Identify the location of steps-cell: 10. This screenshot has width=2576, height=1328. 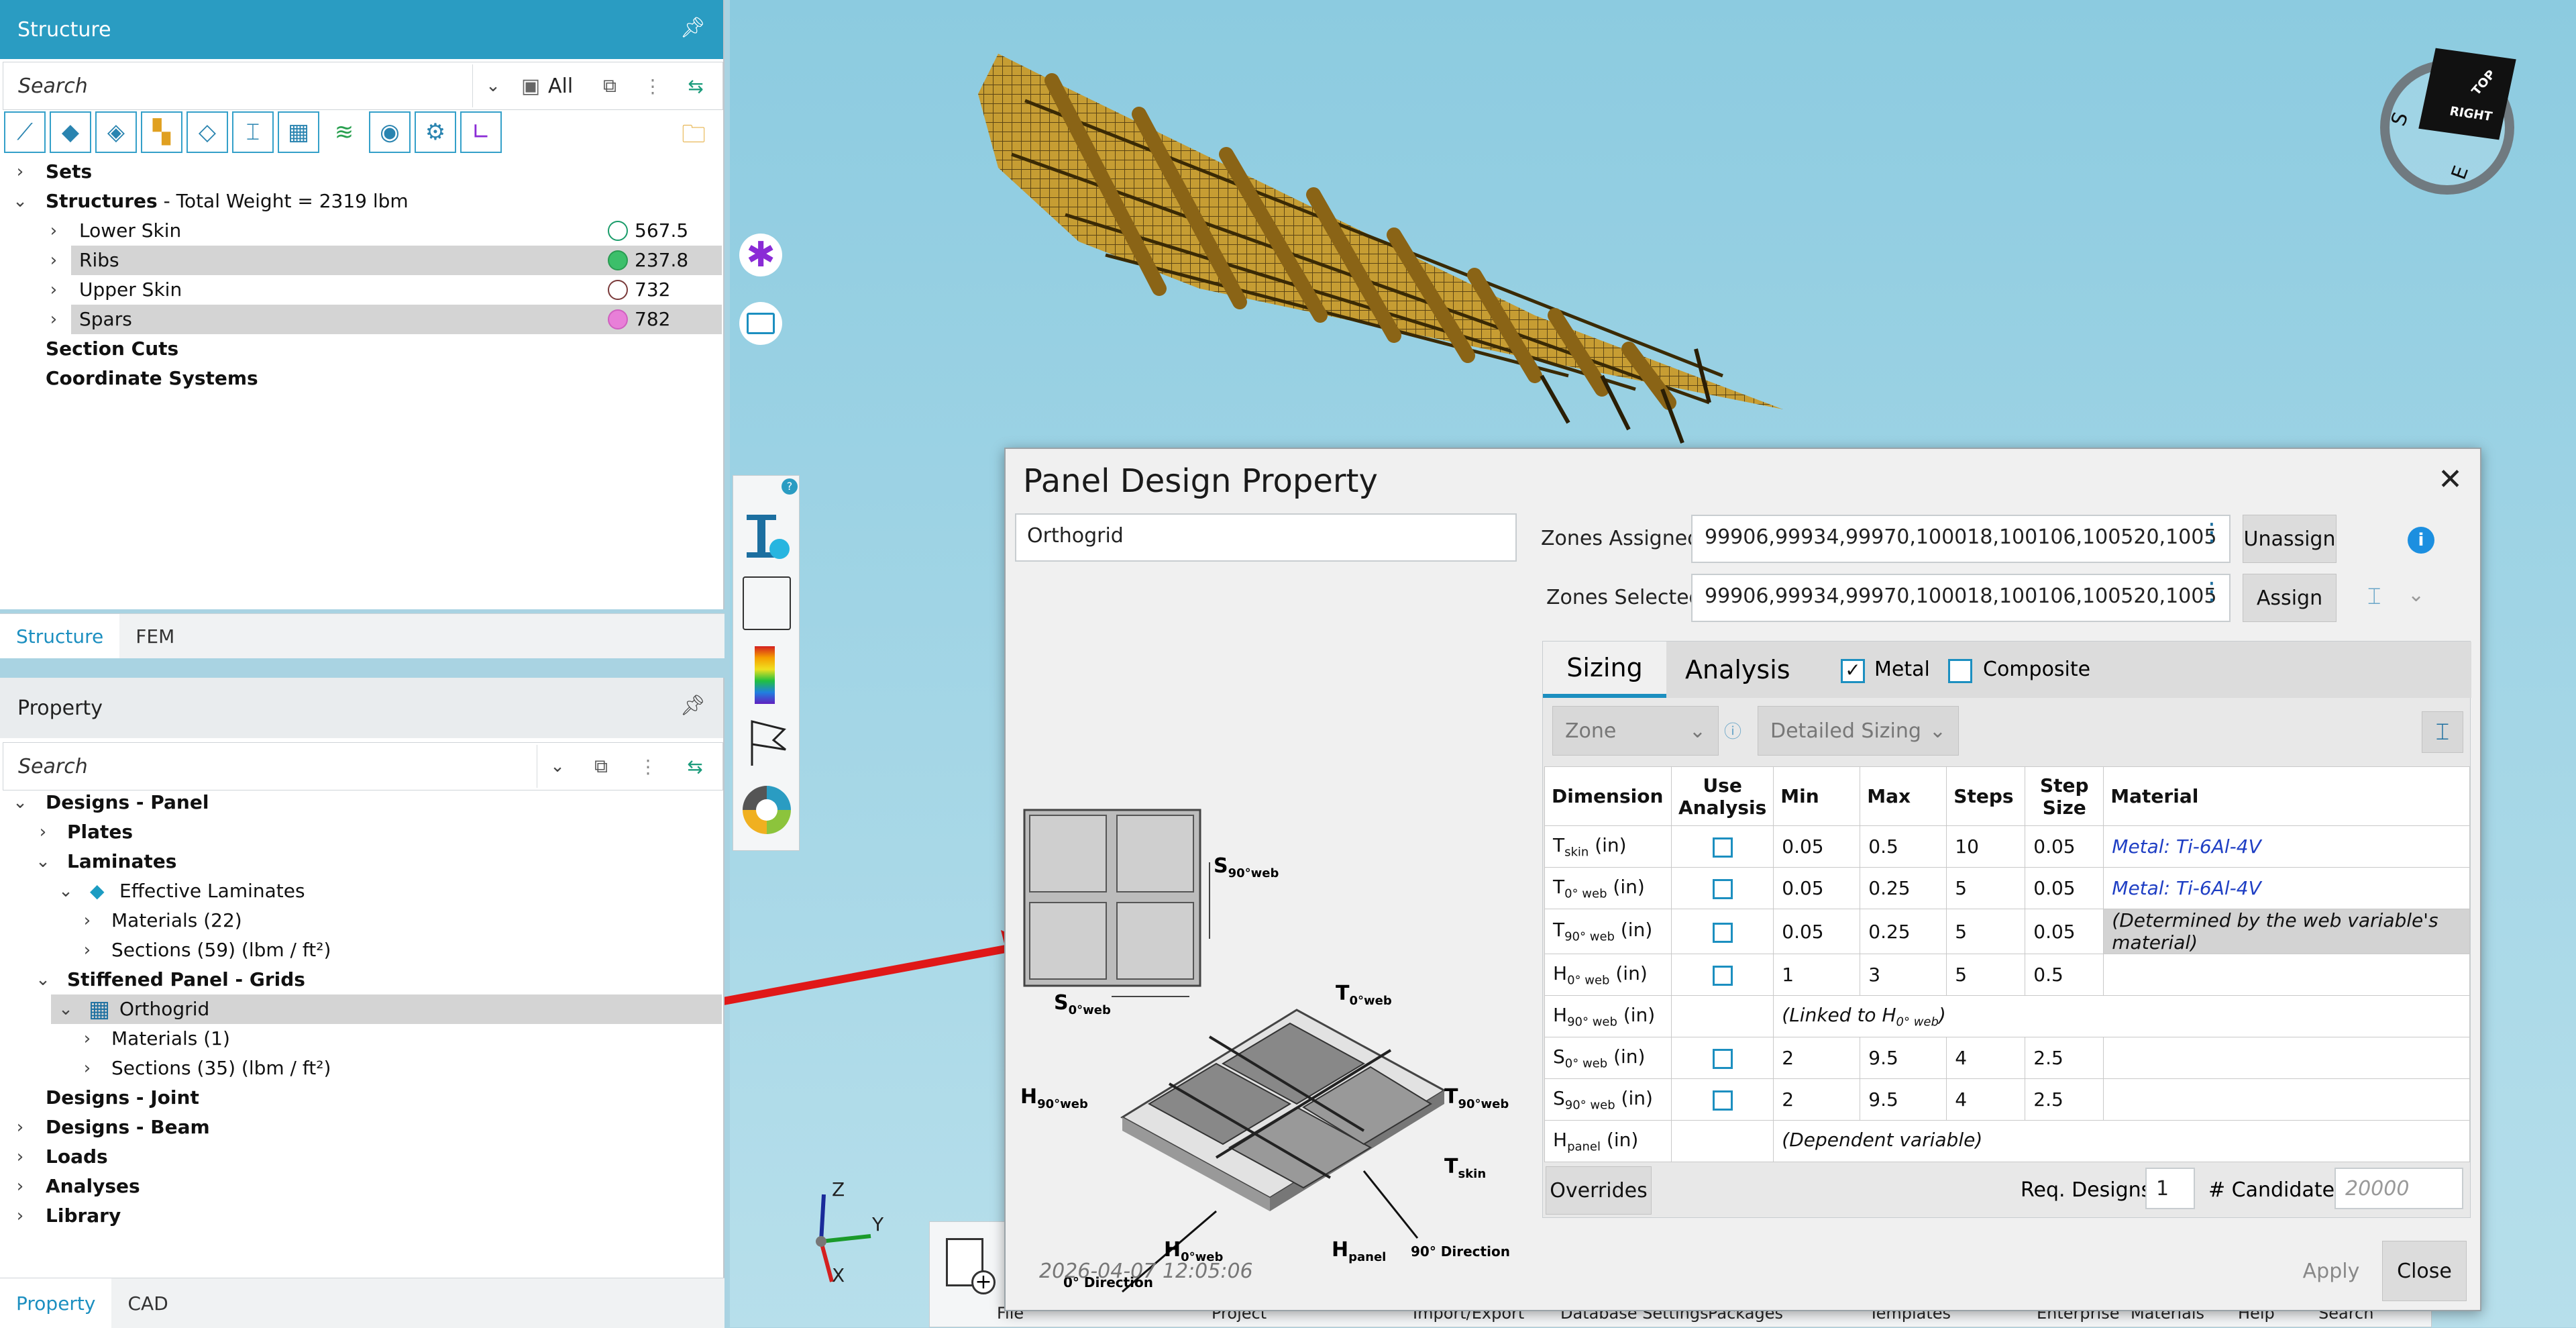
(1986, 846).